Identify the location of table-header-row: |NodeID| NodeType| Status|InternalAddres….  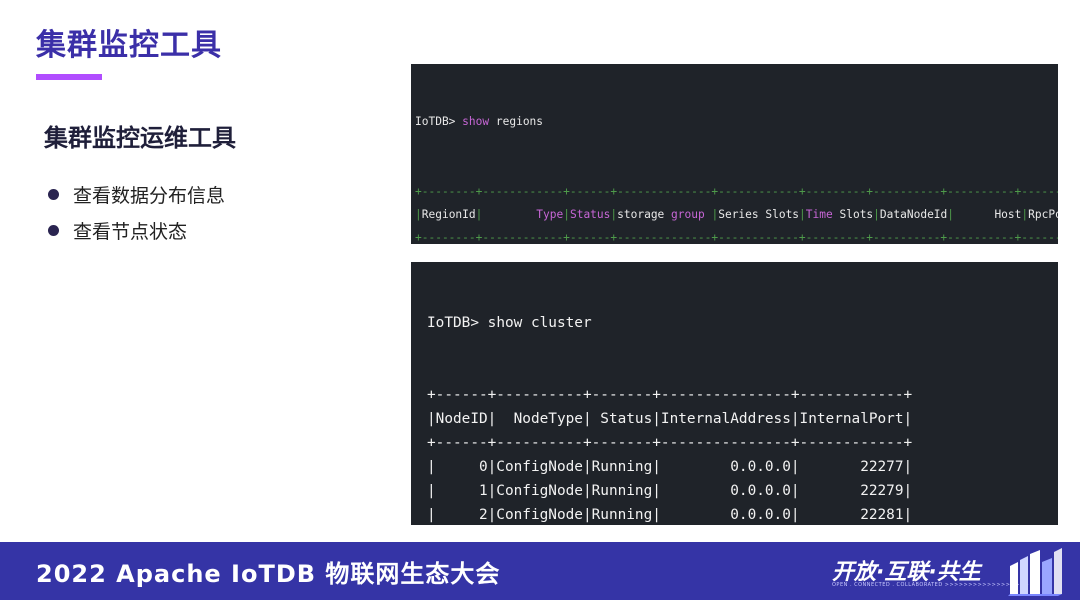
(670, 419).